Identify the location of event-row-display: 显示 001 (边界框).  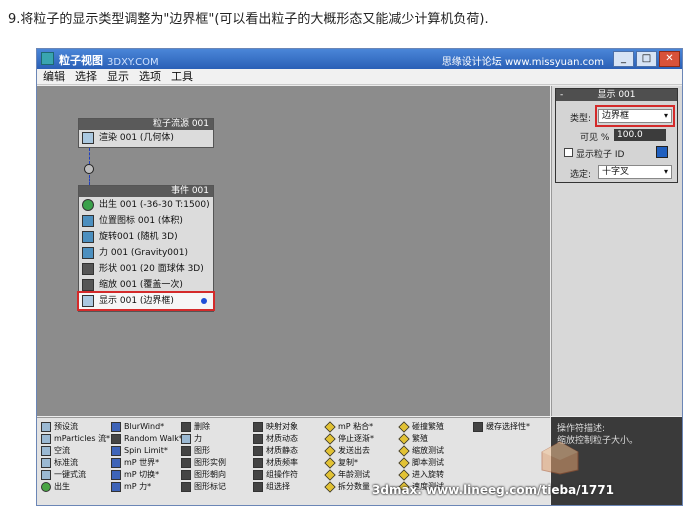
(146, 301).